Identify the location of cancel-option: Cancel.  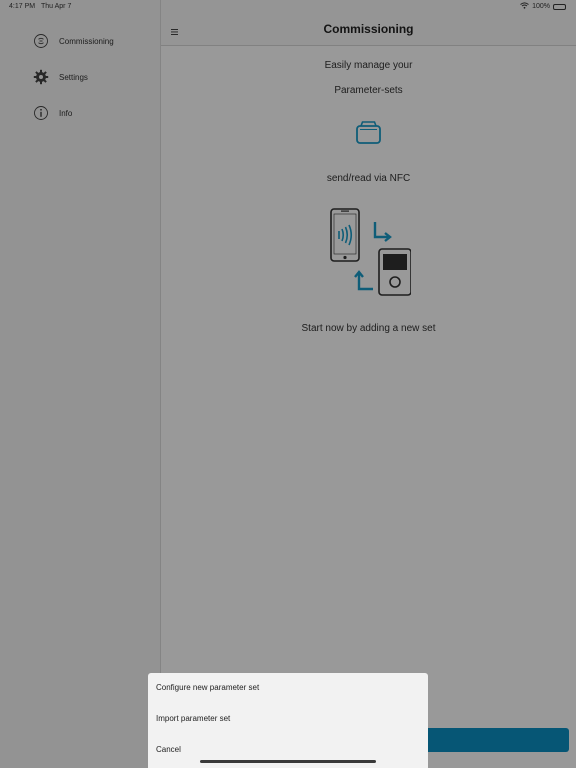
(168, 749).